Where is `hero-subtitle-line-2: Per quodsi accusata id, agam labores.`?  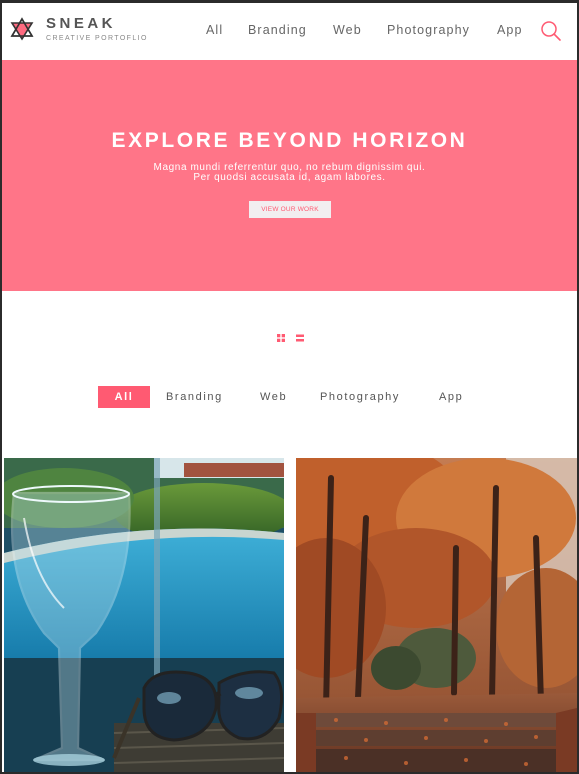
hero-subtitle-line-2: Per quodsi accusata id, agam labores. is located at coordinates (289, 177).